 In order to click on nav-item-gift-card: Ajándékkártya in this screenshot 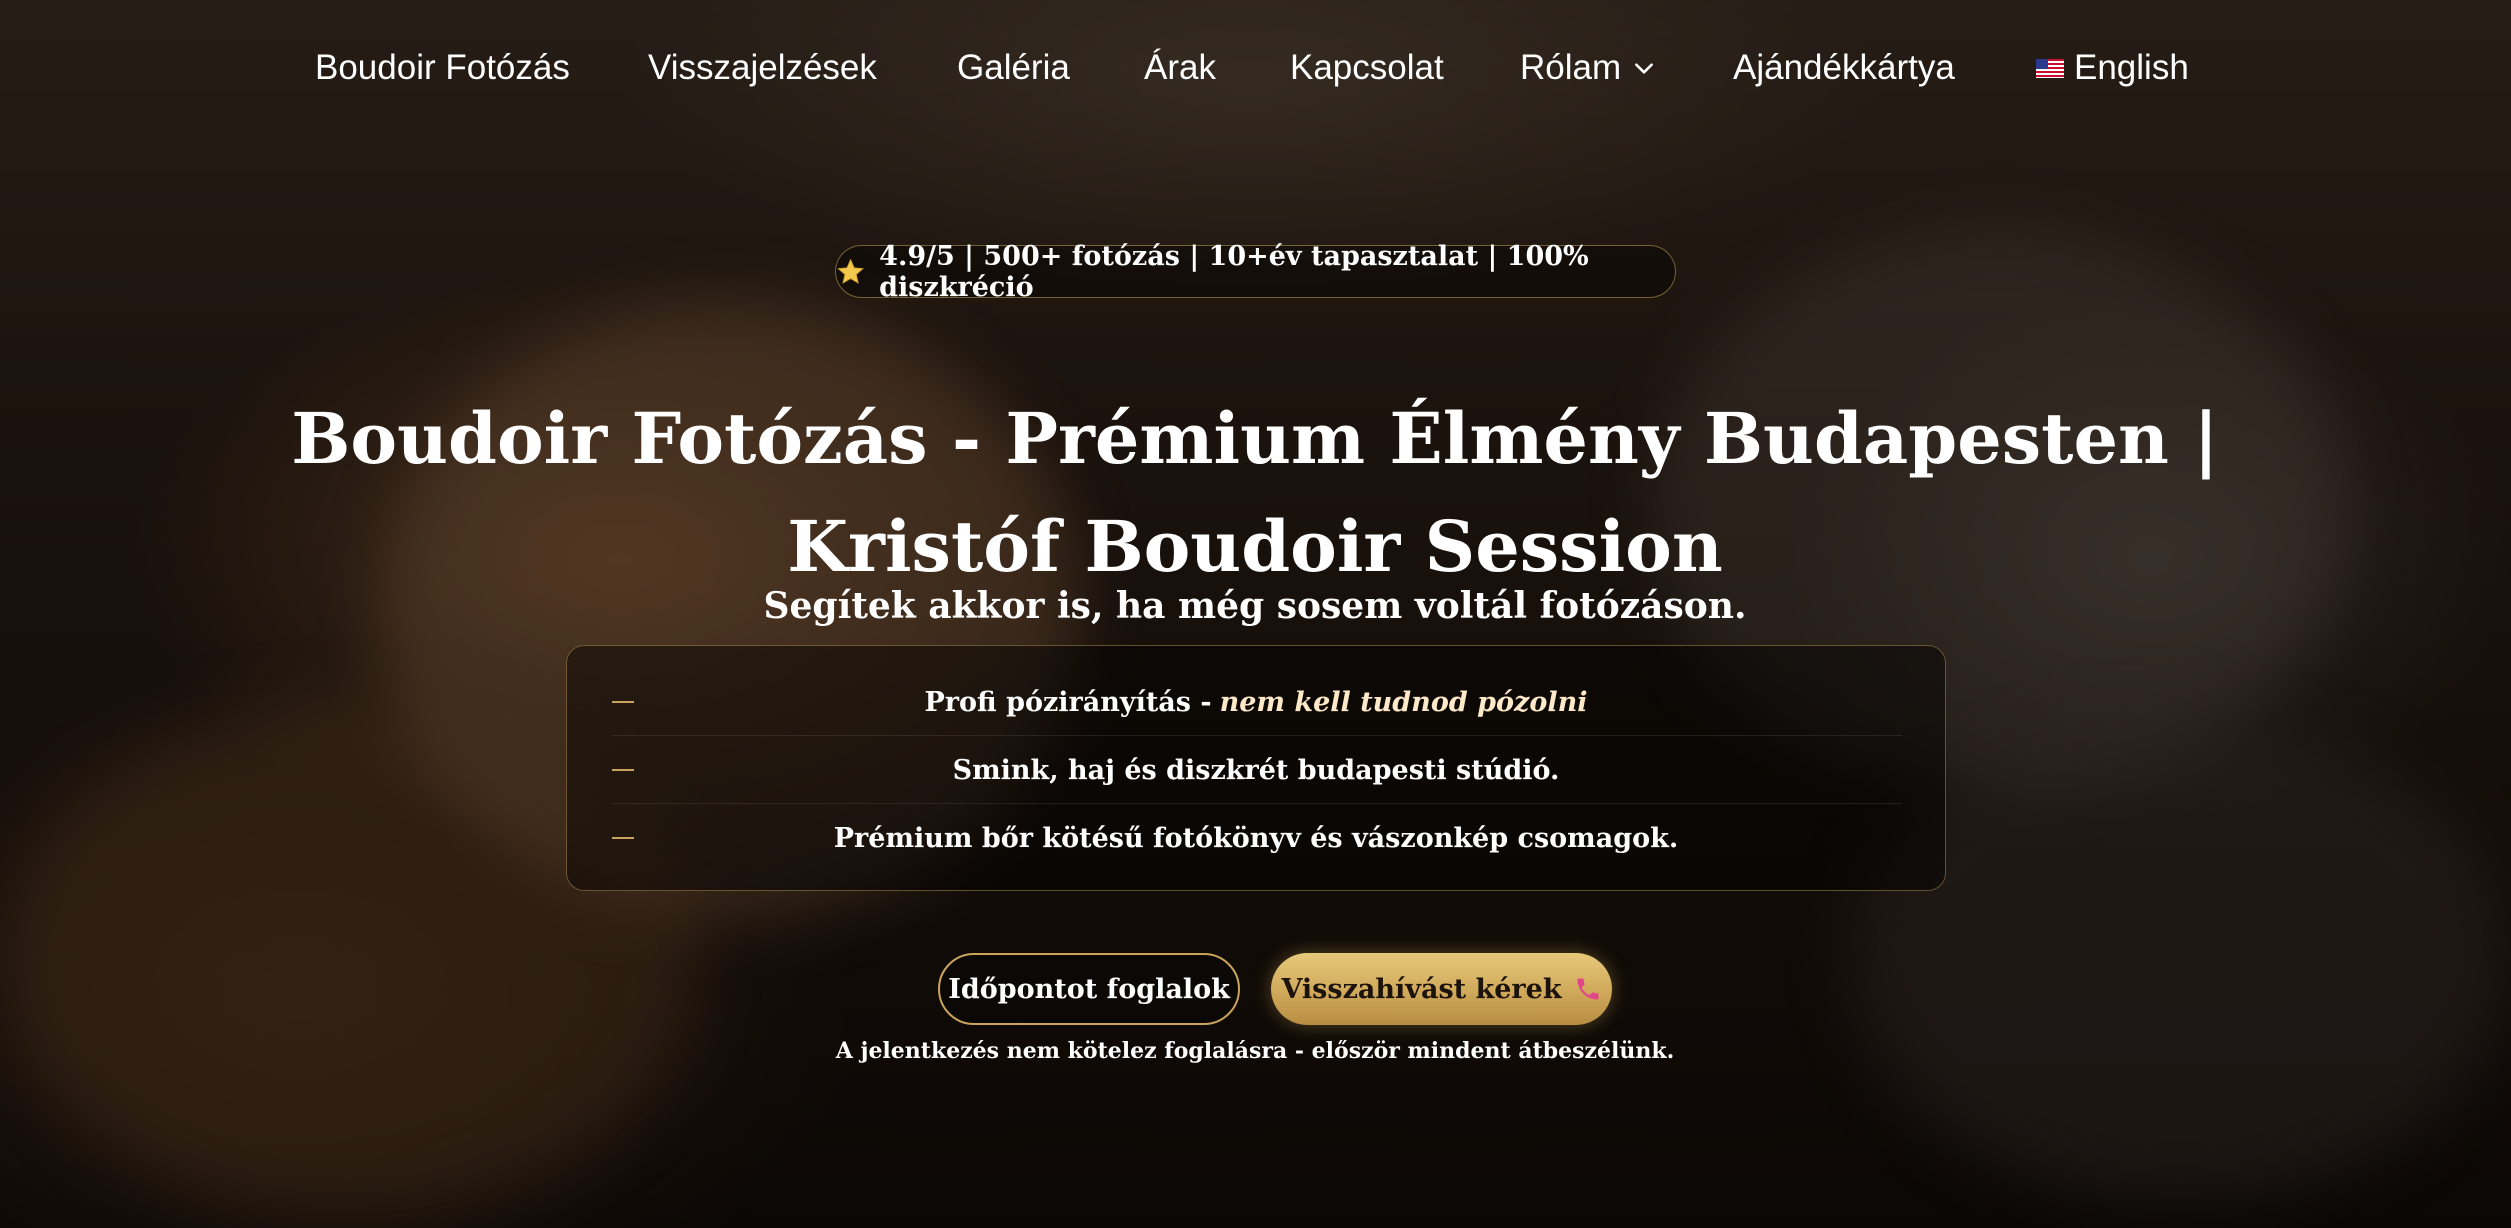, I will do `click(1844, 68)`.